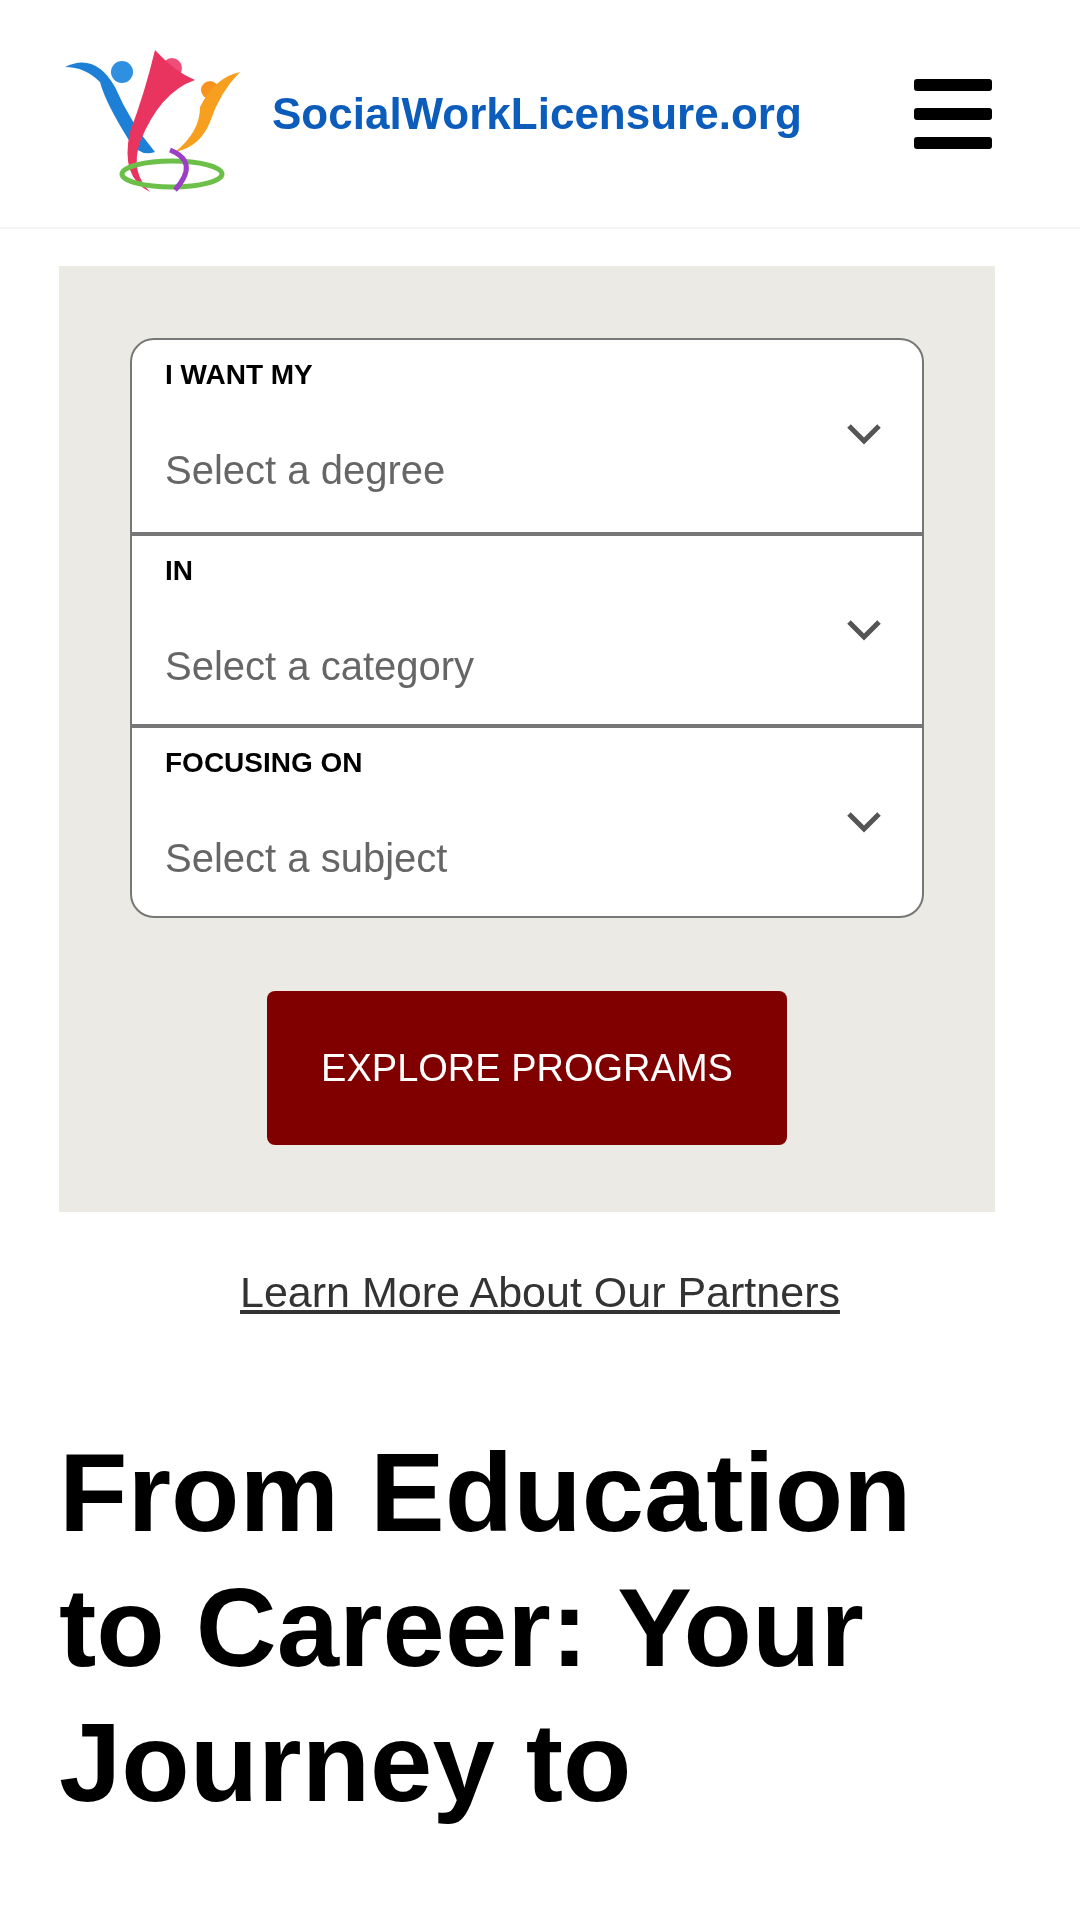  What do you see at coordinates (953, 113) in the screenshot?
I see `menu-icon` at bounding box center [953, 113].